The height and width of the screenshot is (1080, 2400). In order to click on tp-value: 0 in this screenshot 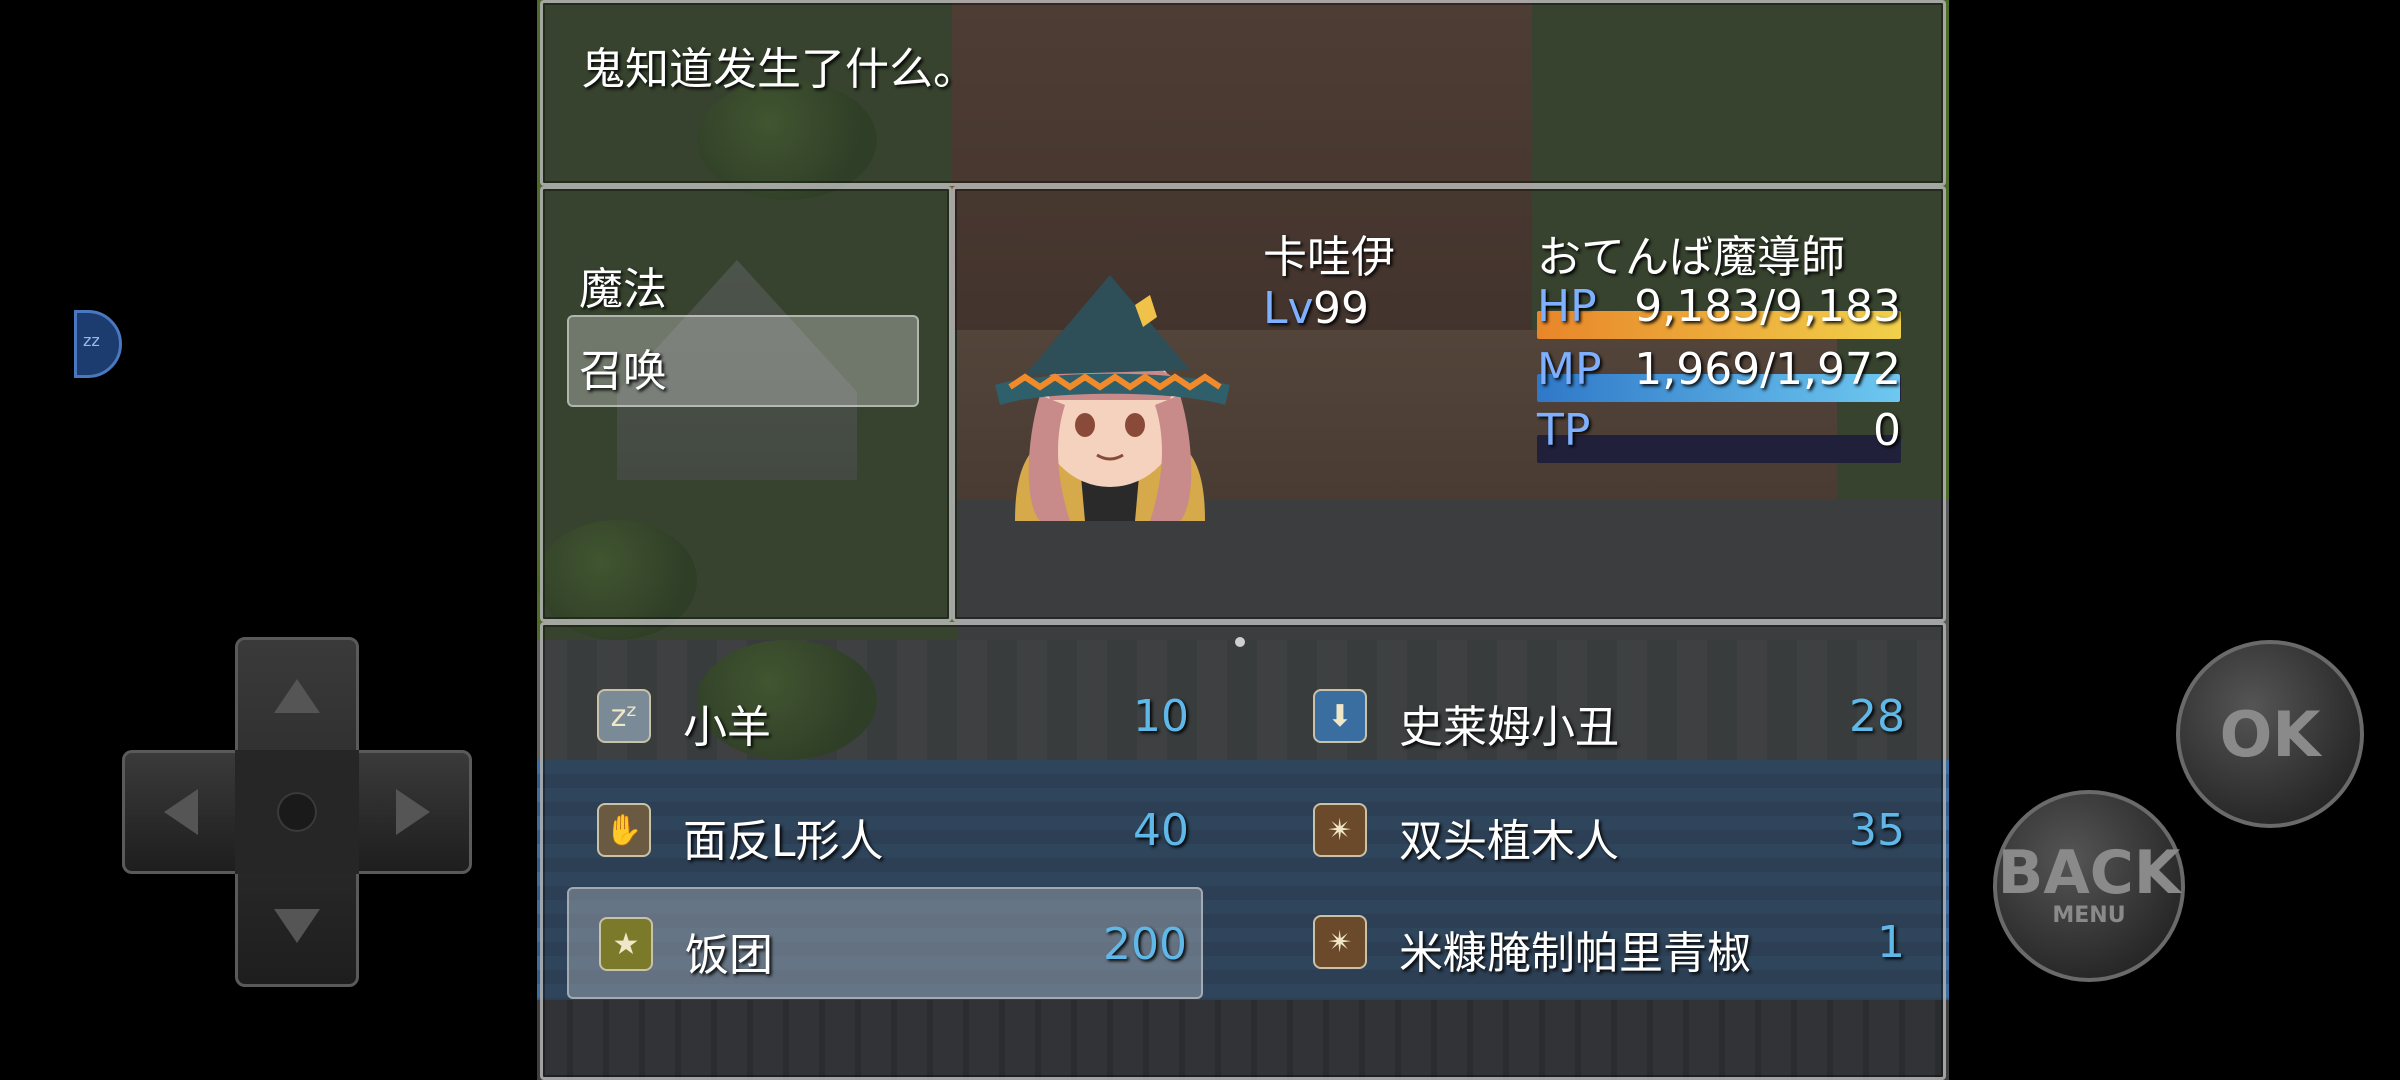, I will do `click(1887, 430)`.